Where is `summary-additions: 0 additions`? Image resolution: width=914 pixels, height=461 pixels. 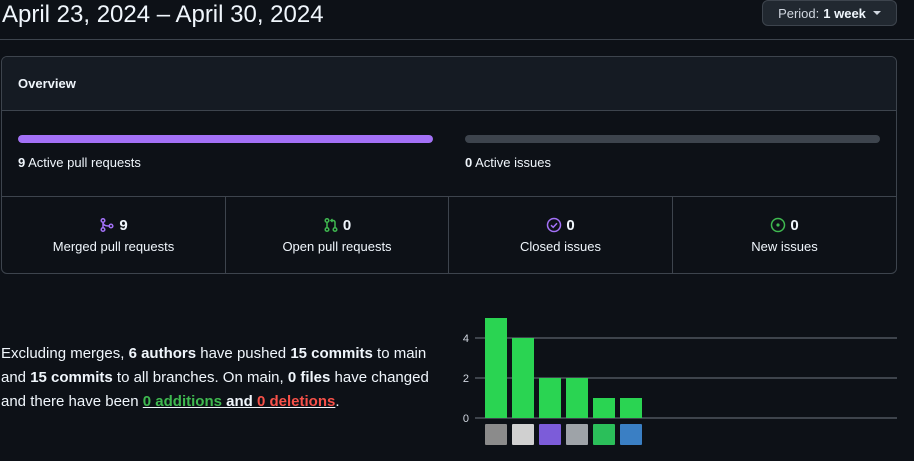
summary-additions: 0 additions is located at coordinates (182, 401).